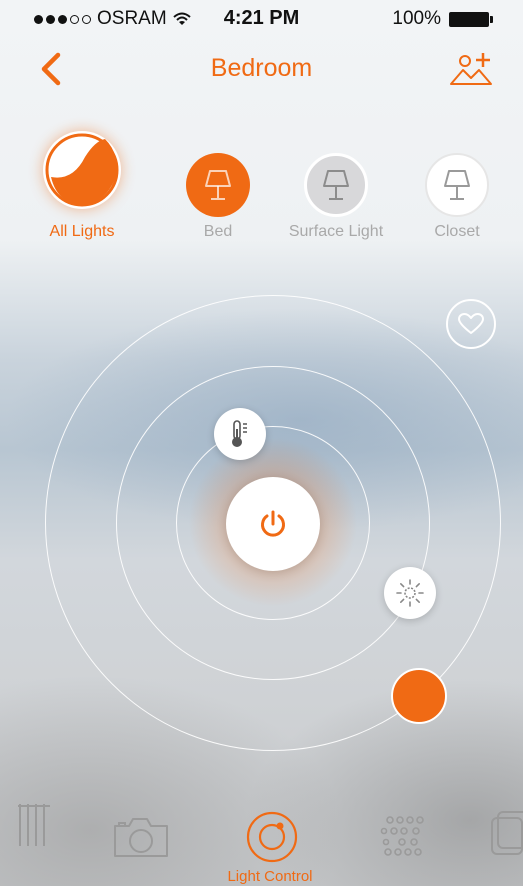  I want to click on power-icon, so click(273, 523).